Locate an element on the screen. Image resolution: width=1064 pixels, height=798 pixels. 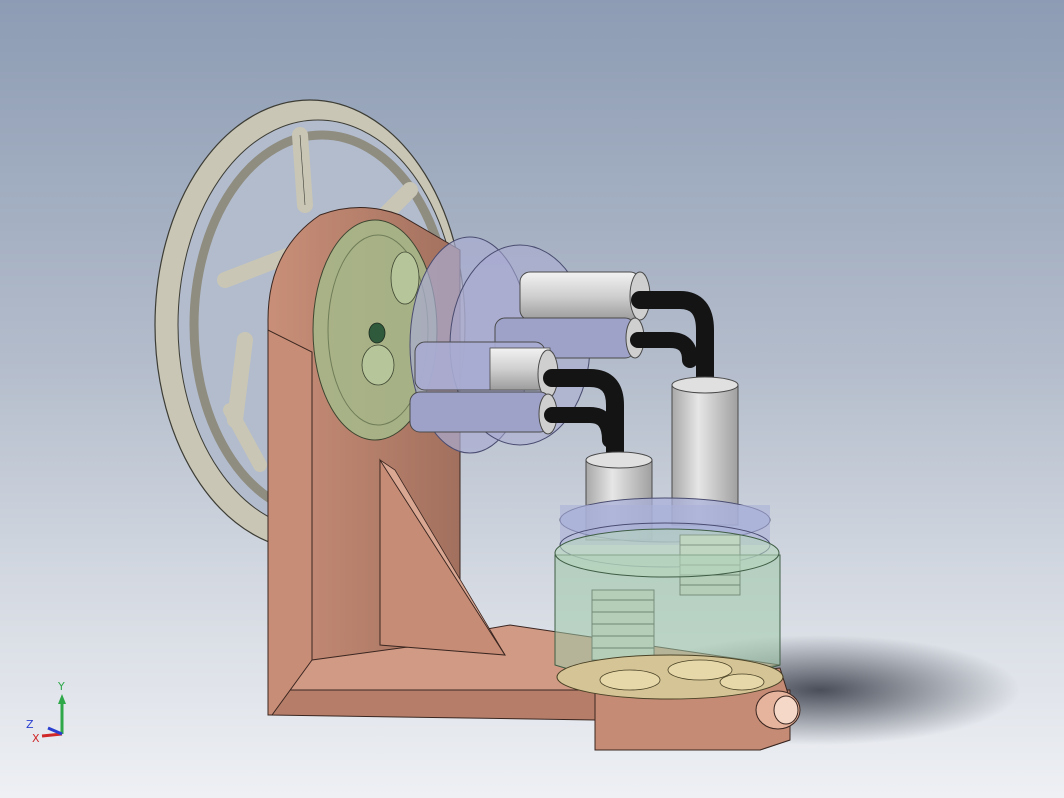
valve-plate is located at coordinates (670, 677).